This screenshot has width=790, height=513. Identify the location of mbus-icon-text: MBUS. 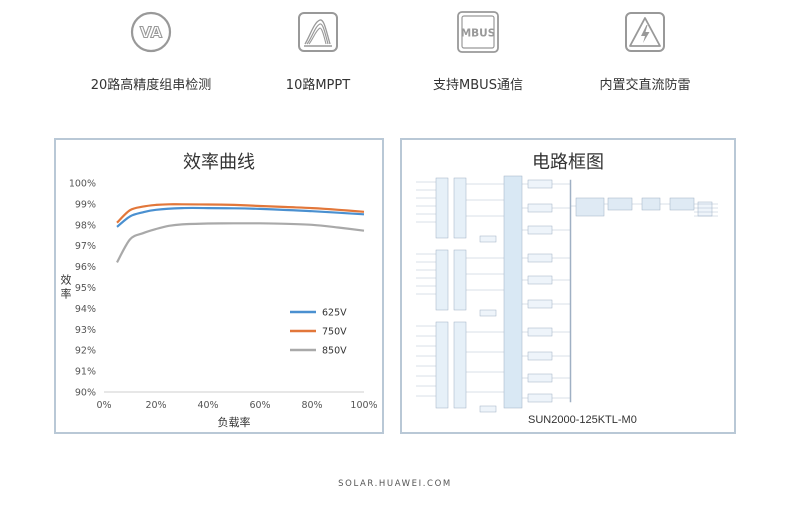
(478, 34).